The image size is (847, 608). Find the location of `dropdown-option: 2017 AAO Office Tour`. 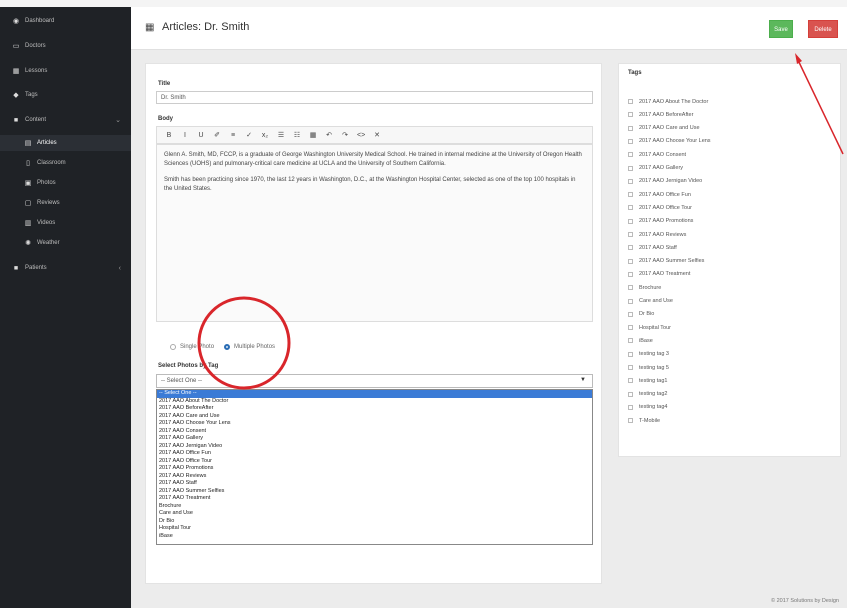

dropdown-option: 2017 AAO Office Tour is located at coordinates (374, 462).